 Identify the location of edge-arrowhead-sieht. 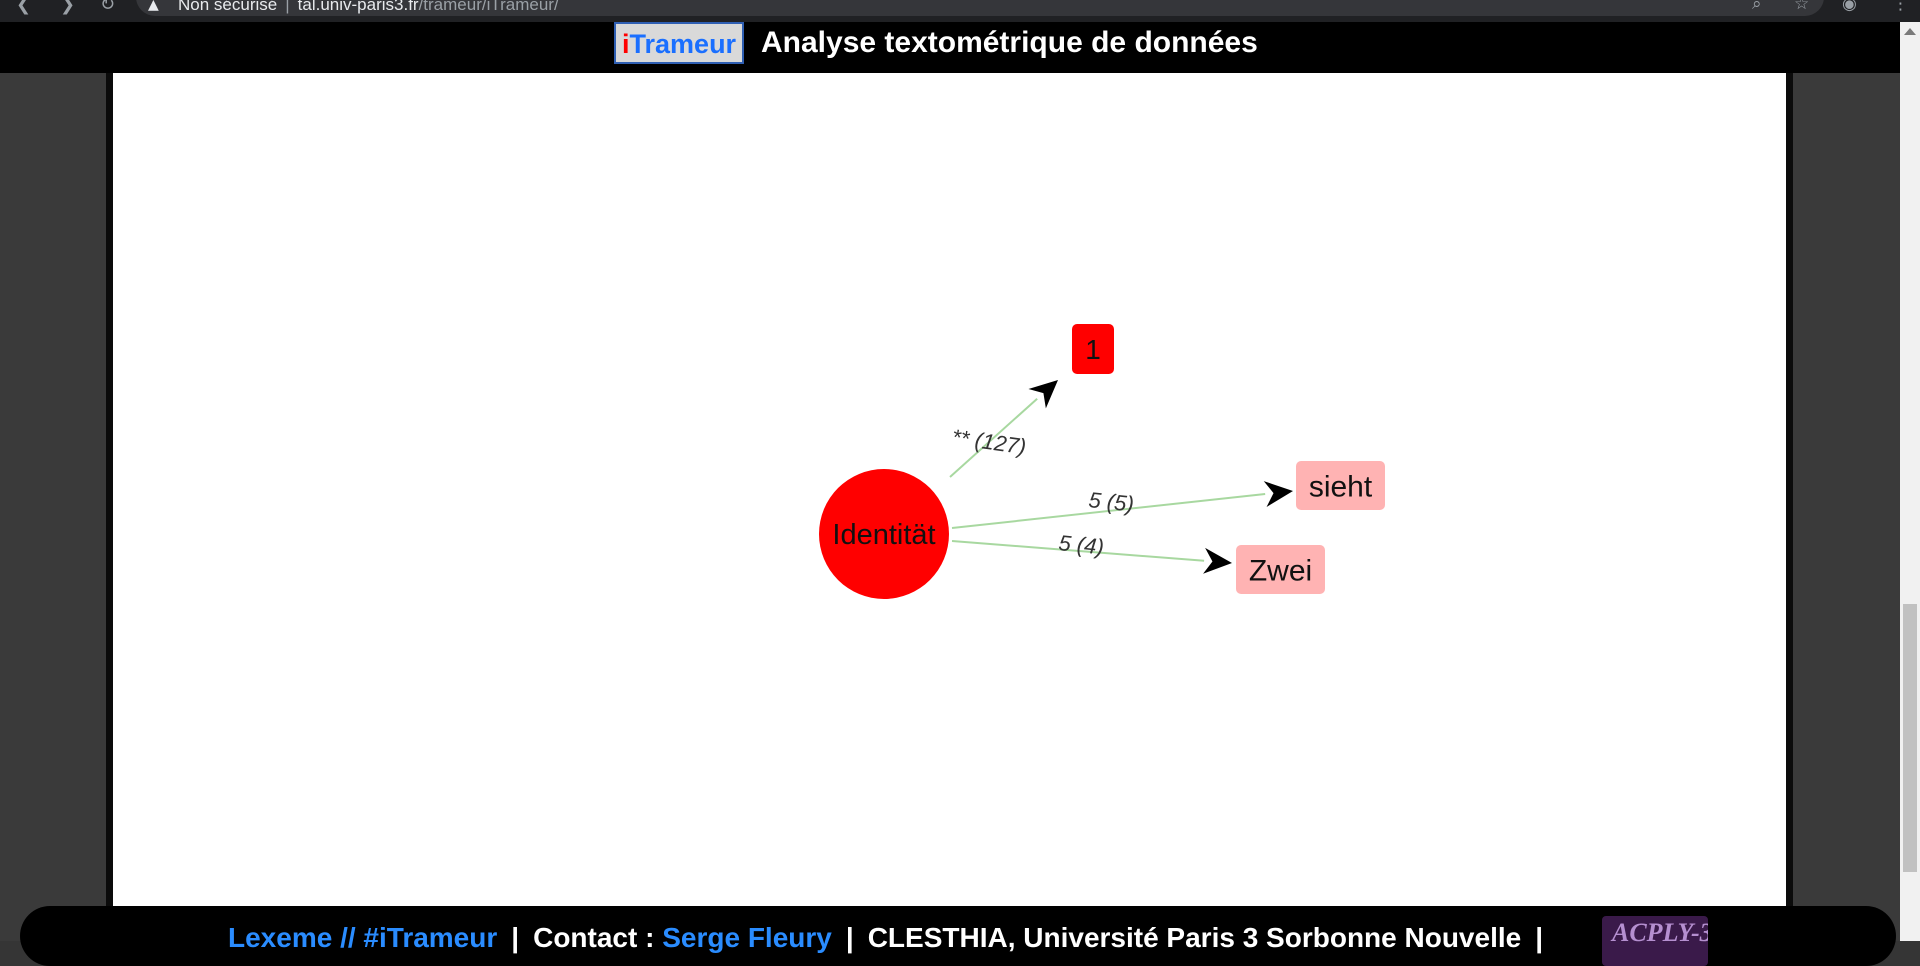
(1278, 494).